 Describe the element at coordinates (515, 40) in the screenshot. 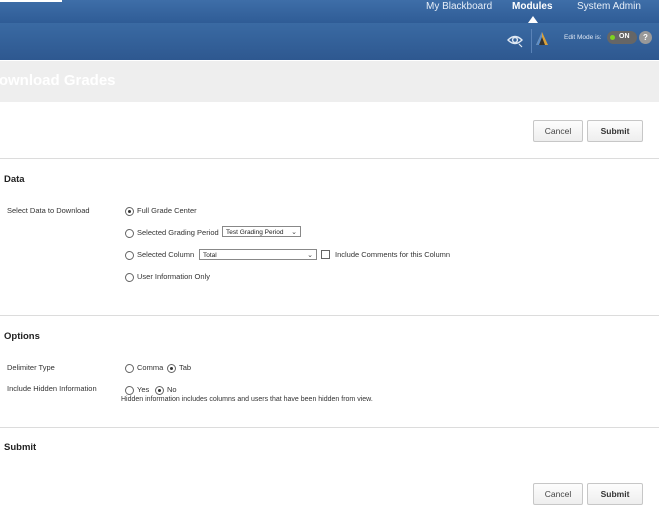

I see `student-preview-icon` at that location.